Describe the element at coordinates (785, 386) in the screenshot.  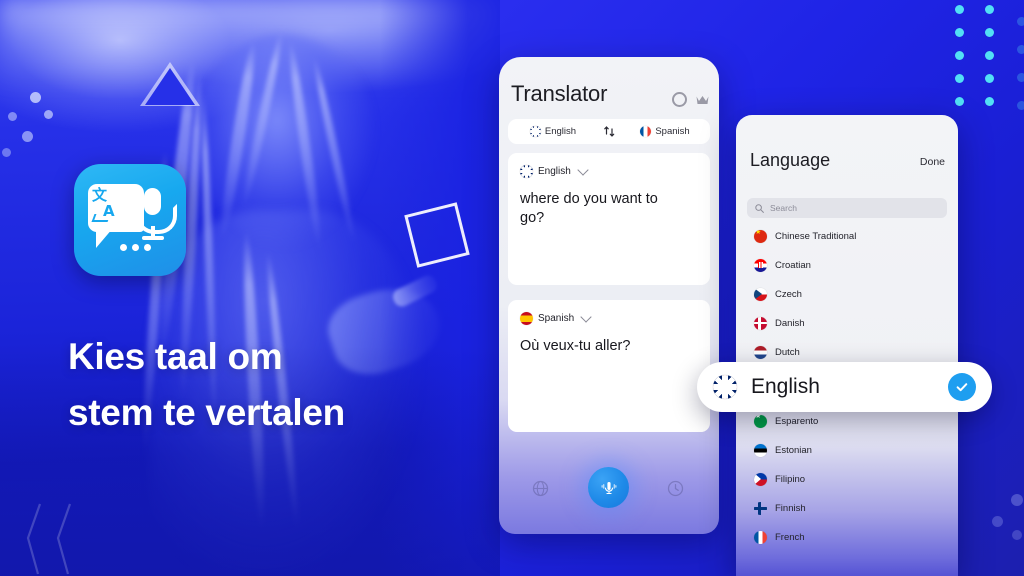
I see `selected-language-label: English` at that location.